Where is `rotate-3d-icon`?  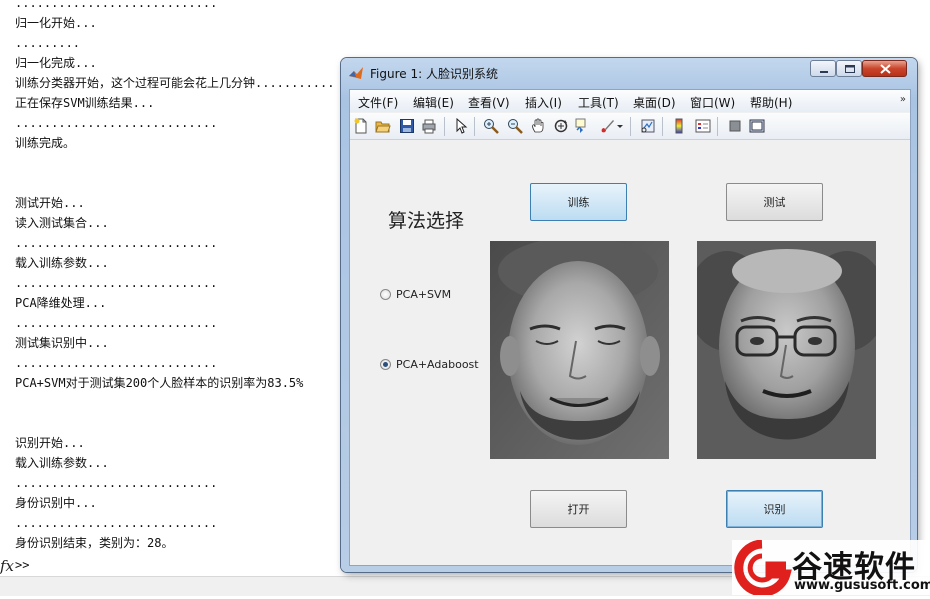
rotate-3d-icon is located at coordinates (561, 126).